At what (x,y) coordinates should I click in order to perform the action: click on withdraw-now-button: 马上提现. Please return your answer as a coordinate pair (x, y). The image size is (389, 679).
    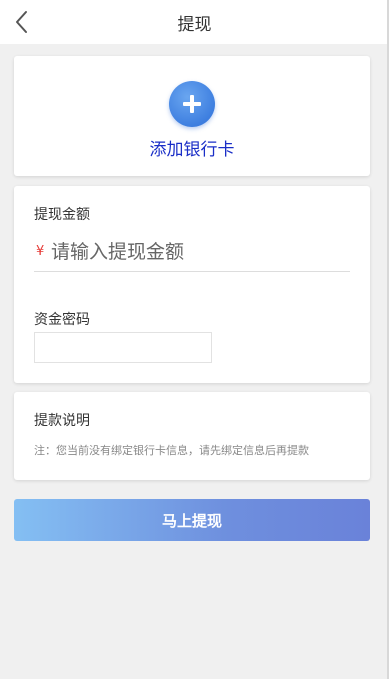
    Looking at the image, I should click on (192, 520).